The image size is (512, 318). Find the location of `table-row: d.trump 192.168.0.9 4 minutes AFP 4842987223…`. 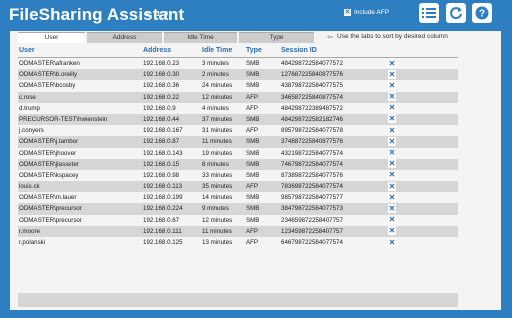

table-row: d.trump 192.168.0.9 4 minutes AFP 4842987223… is located at coordinates (238, 108).